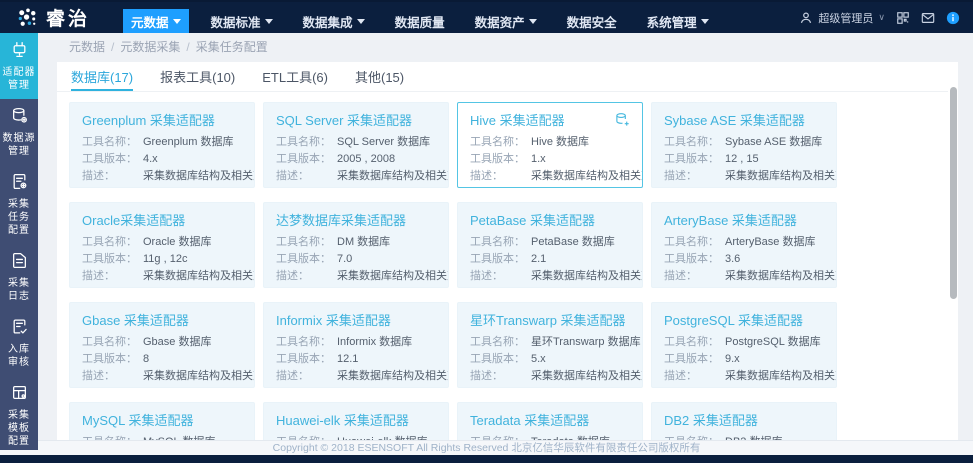  What do you see at coordinates (27, 17) in the screenshot?
I see `logo-dots-icon` at bounding box center [27, 17].